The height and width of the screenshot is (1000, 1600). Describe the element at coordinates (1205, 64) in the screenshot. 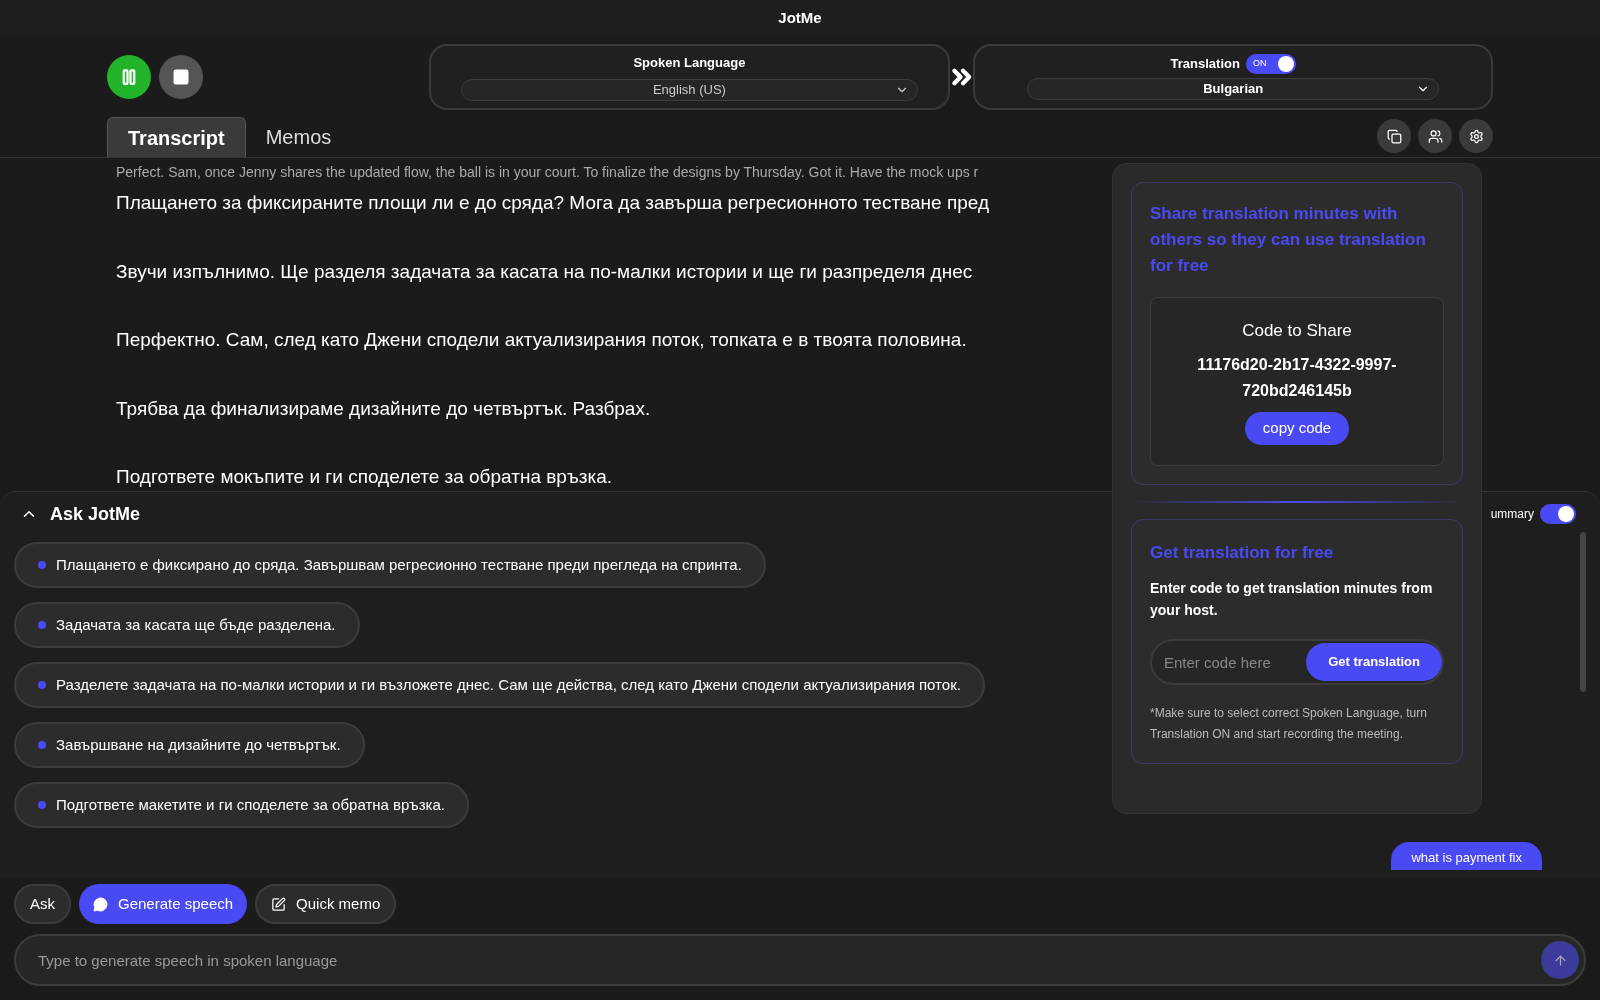

I see `panel-label: Translation` at that location.